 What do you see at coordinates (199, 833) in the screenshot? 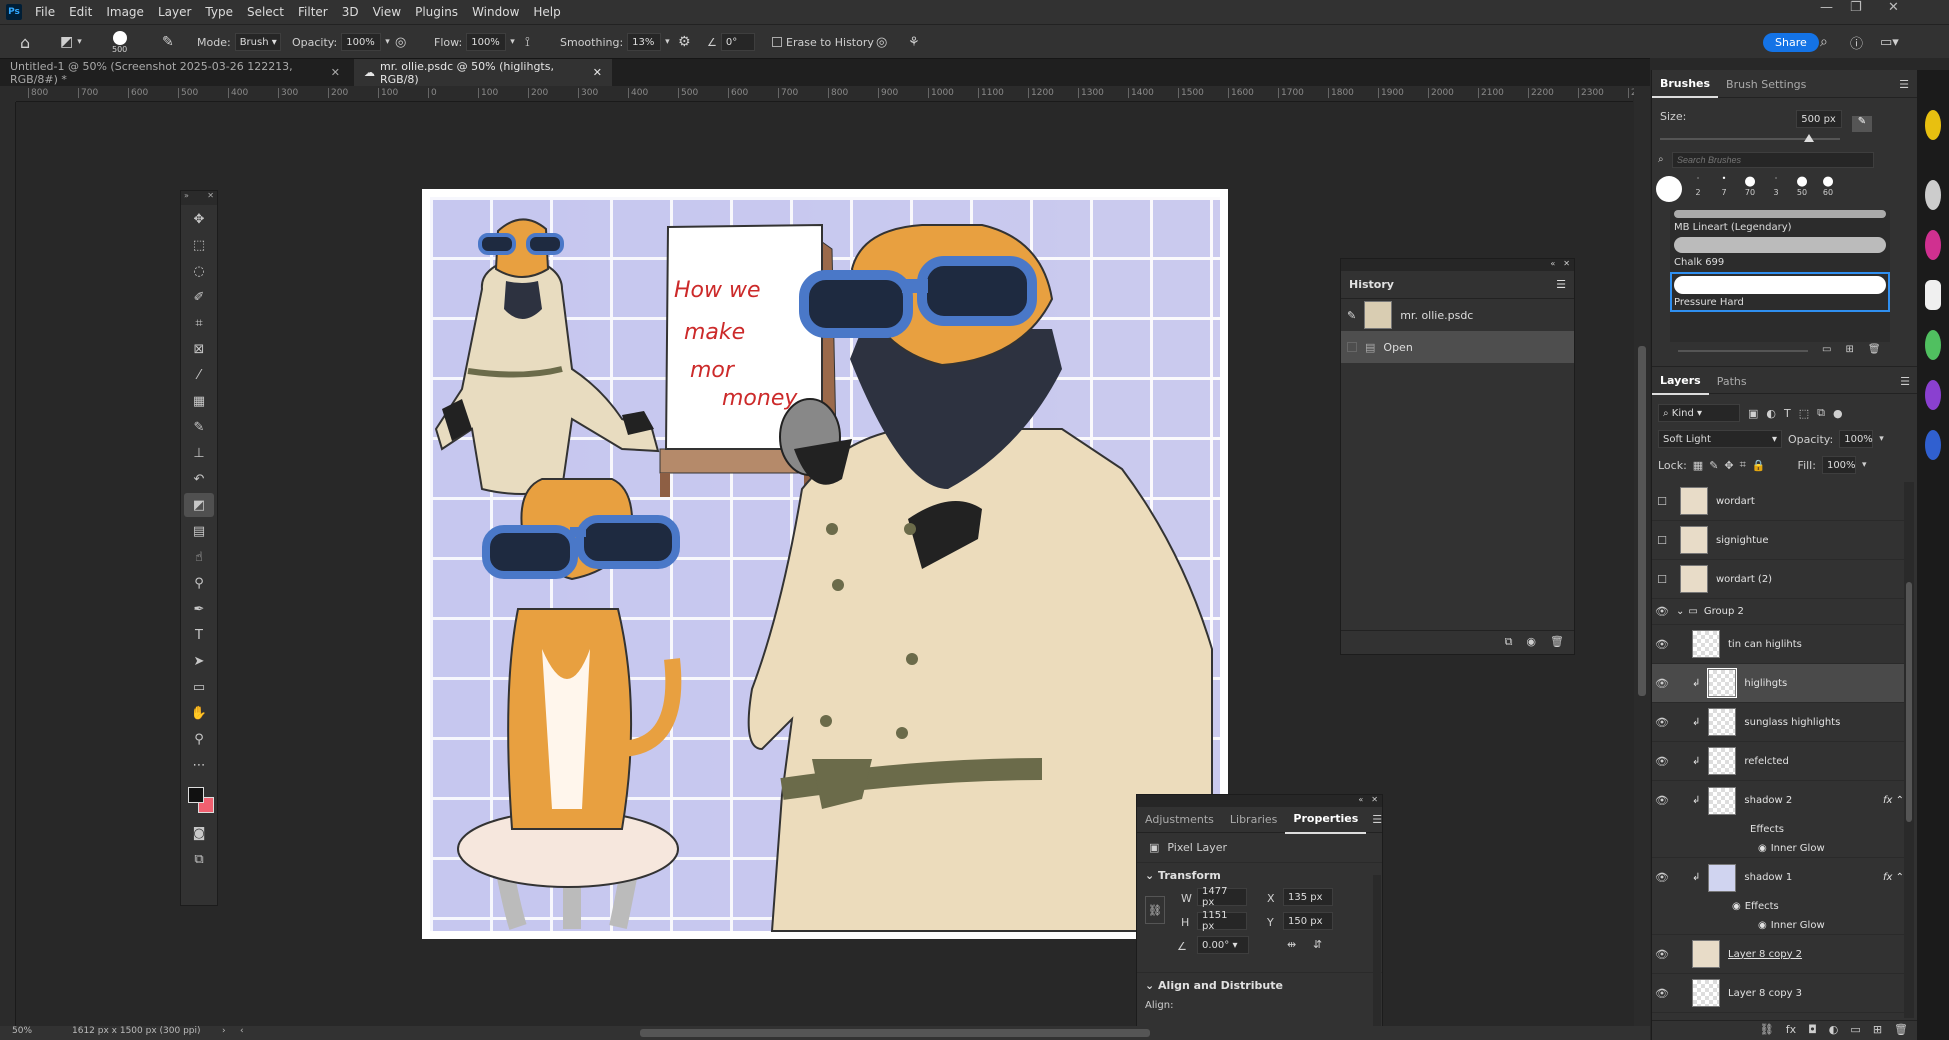
I see `quick-mask-icon: ◙` at bounding box center [199, 833].